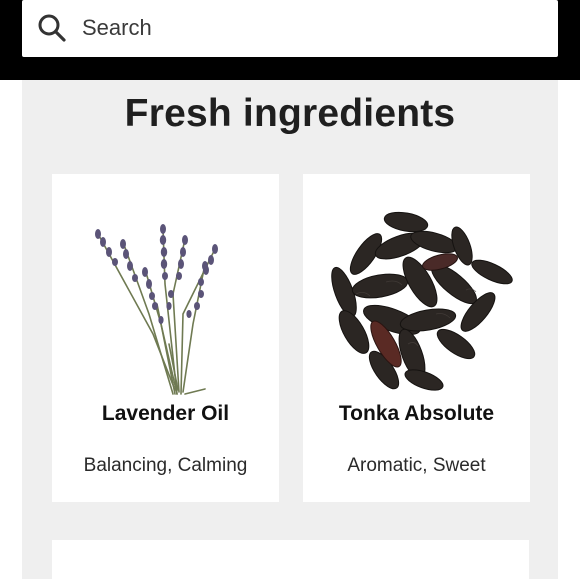  Describe the element at coordinates (165, 413) in the screenshot. I see `ingredient-name: Lavender Oil` at that location.